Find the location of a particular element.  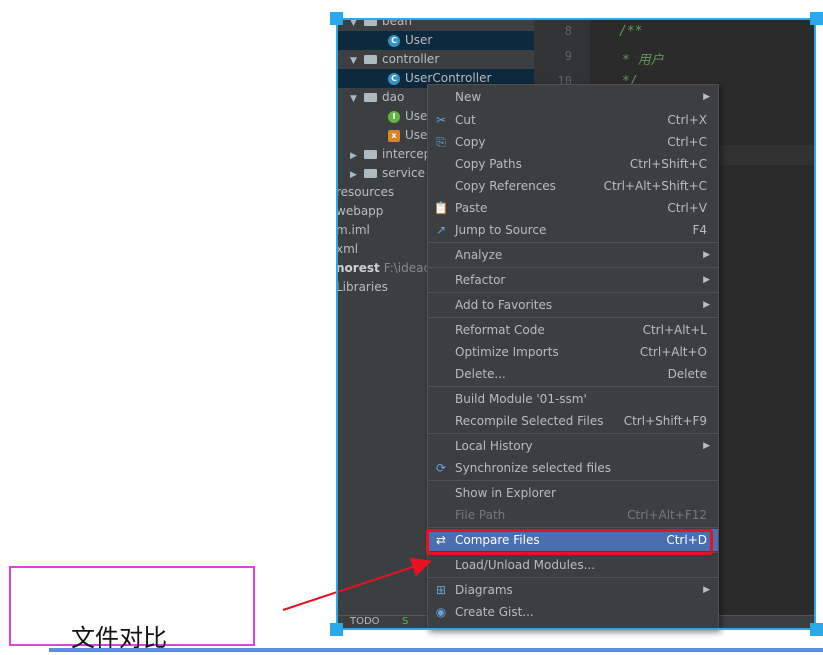

annotation-note: 文件对比 is located at coordinates (132, 609).